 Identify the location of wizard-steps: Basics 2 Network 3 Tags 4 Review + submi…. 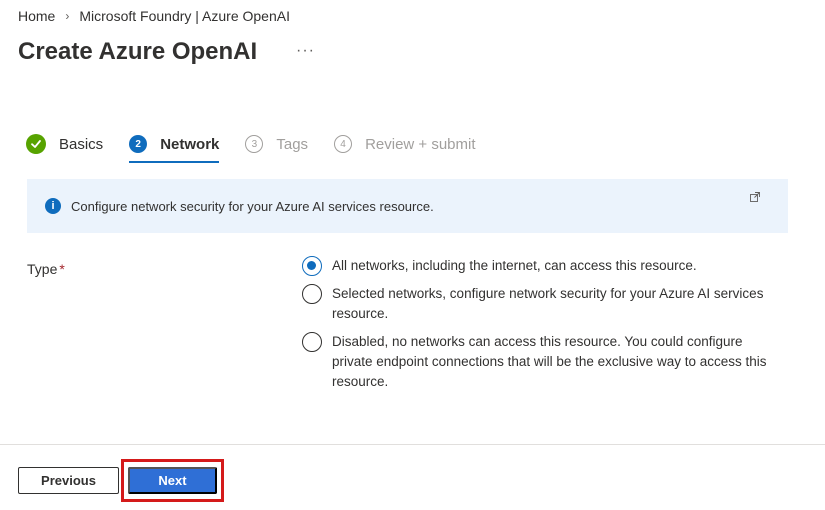
(264, 146).